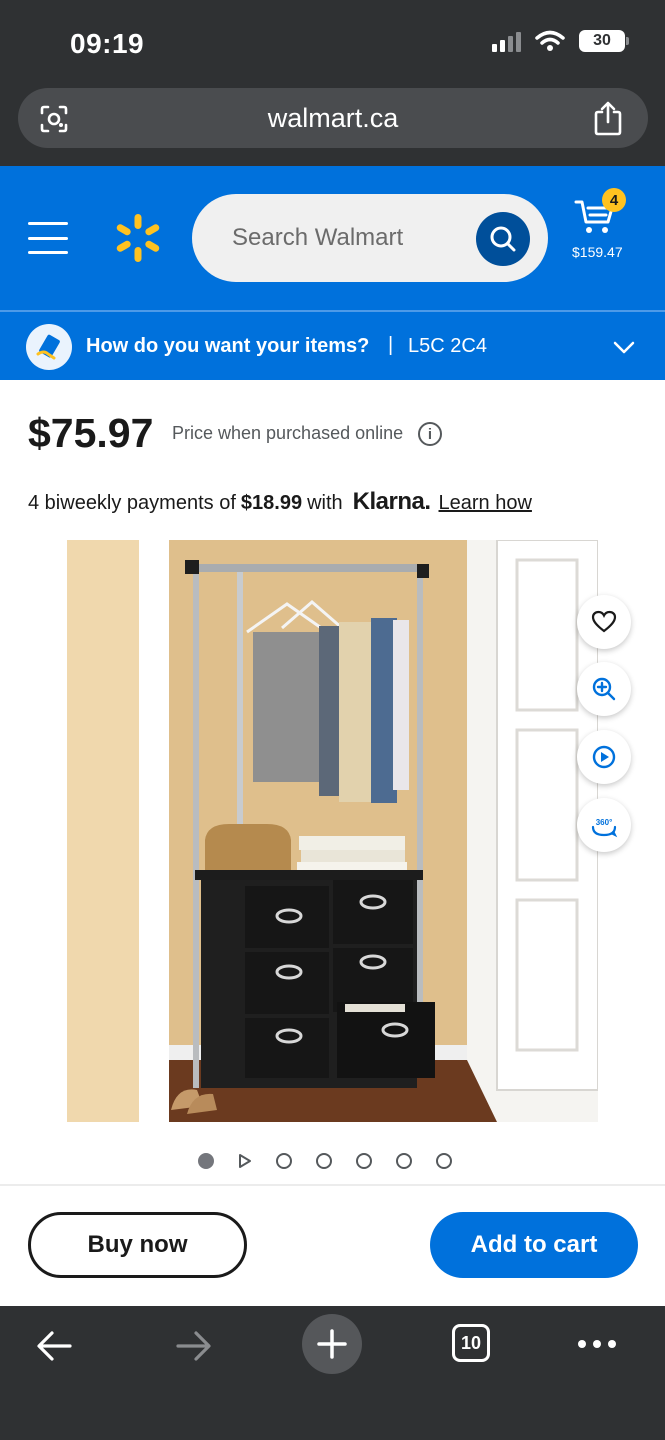 This screenshot has width=665, height=1440. What do you see at coordinates (194, 1346) in the screenshot?
I see `forward-arrow-icon` at bounding box center [194, 1346].